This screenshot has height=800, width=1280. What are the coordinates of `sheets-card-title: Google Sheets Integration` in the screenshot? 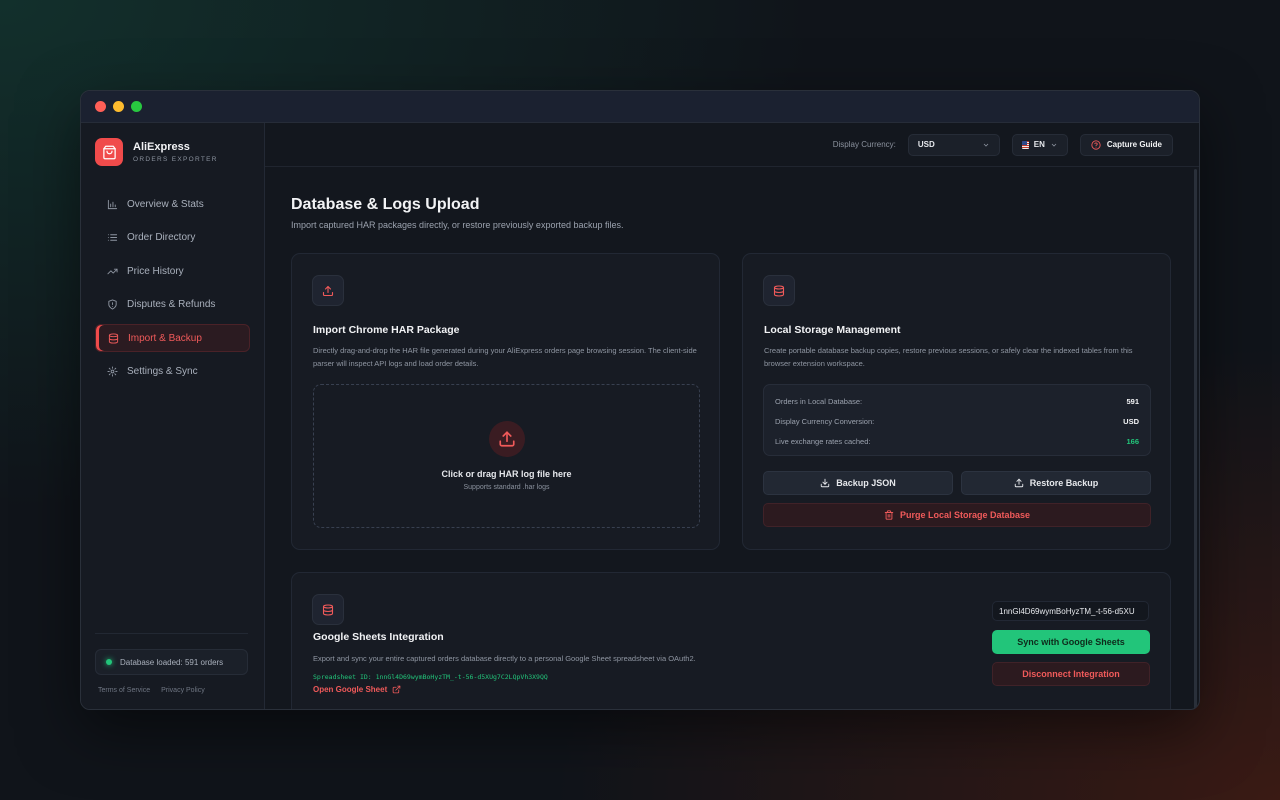 It's located at (378, 637).